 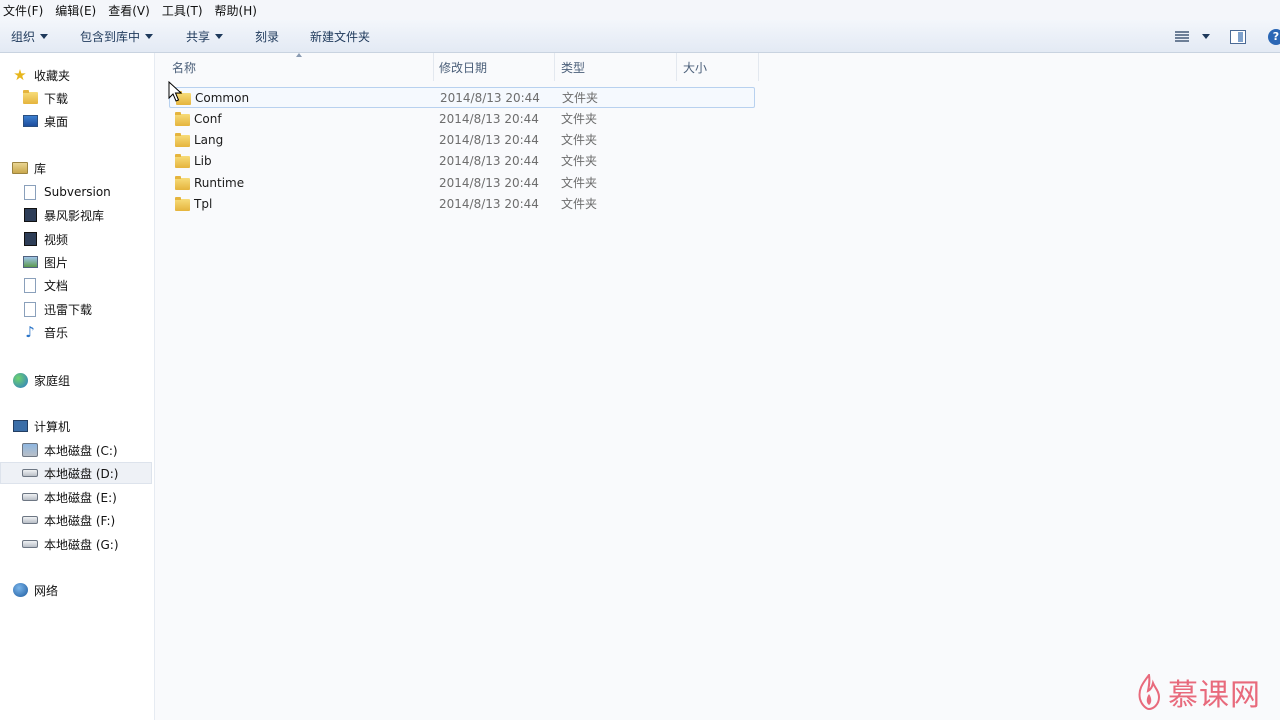 What do you see at coordinates (52, 426) in the screenshot?
I see `nav-label: 计算机` at bounding box center [52, 426].